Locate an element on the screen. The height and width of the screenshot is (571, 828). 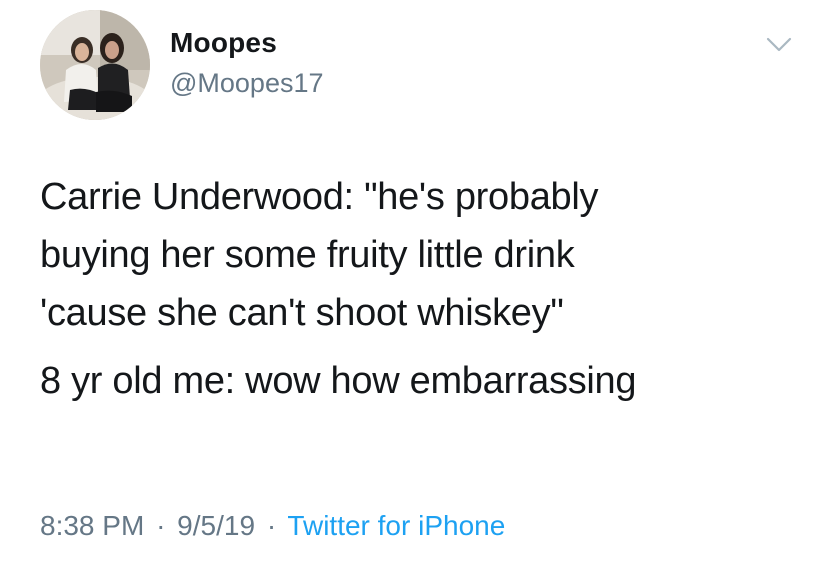
tweet-text-line: Carrie Underwood: "he's probably is located at coordinates (319, 197).